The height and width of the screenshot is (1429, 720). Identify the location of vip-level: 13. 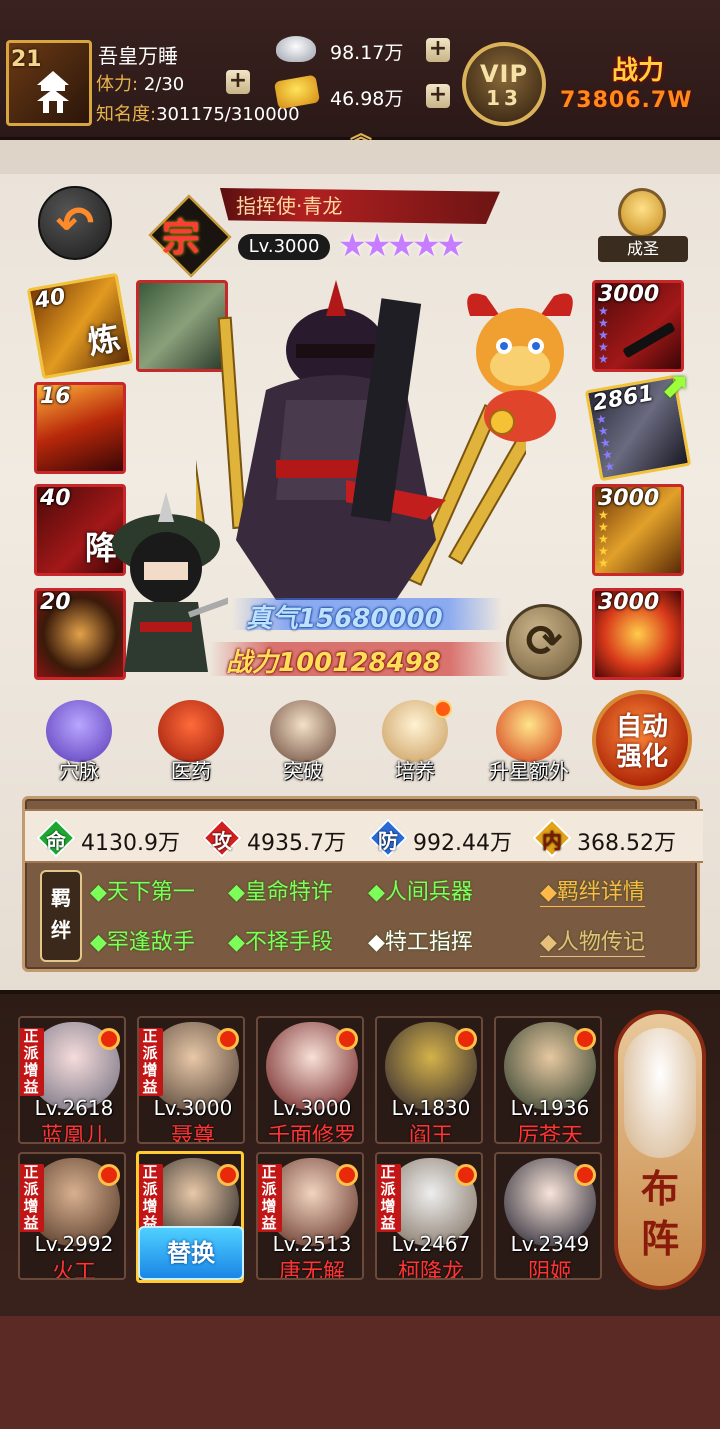
(504, 98).